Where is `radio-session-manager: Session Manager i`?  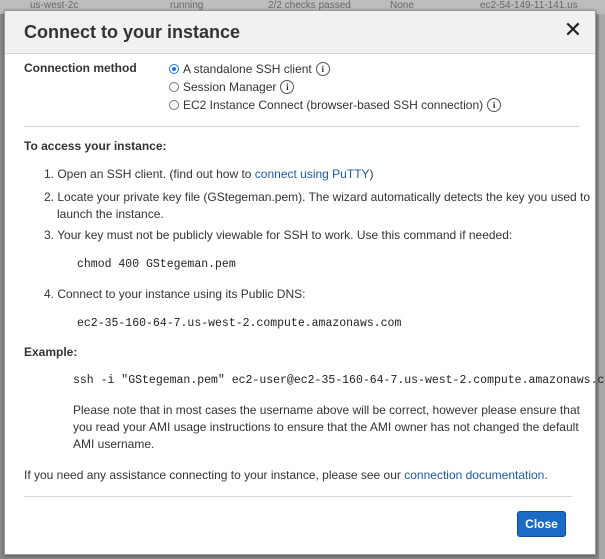
radio-session-manager: Session Manager i is located at coordinates (232, 87).